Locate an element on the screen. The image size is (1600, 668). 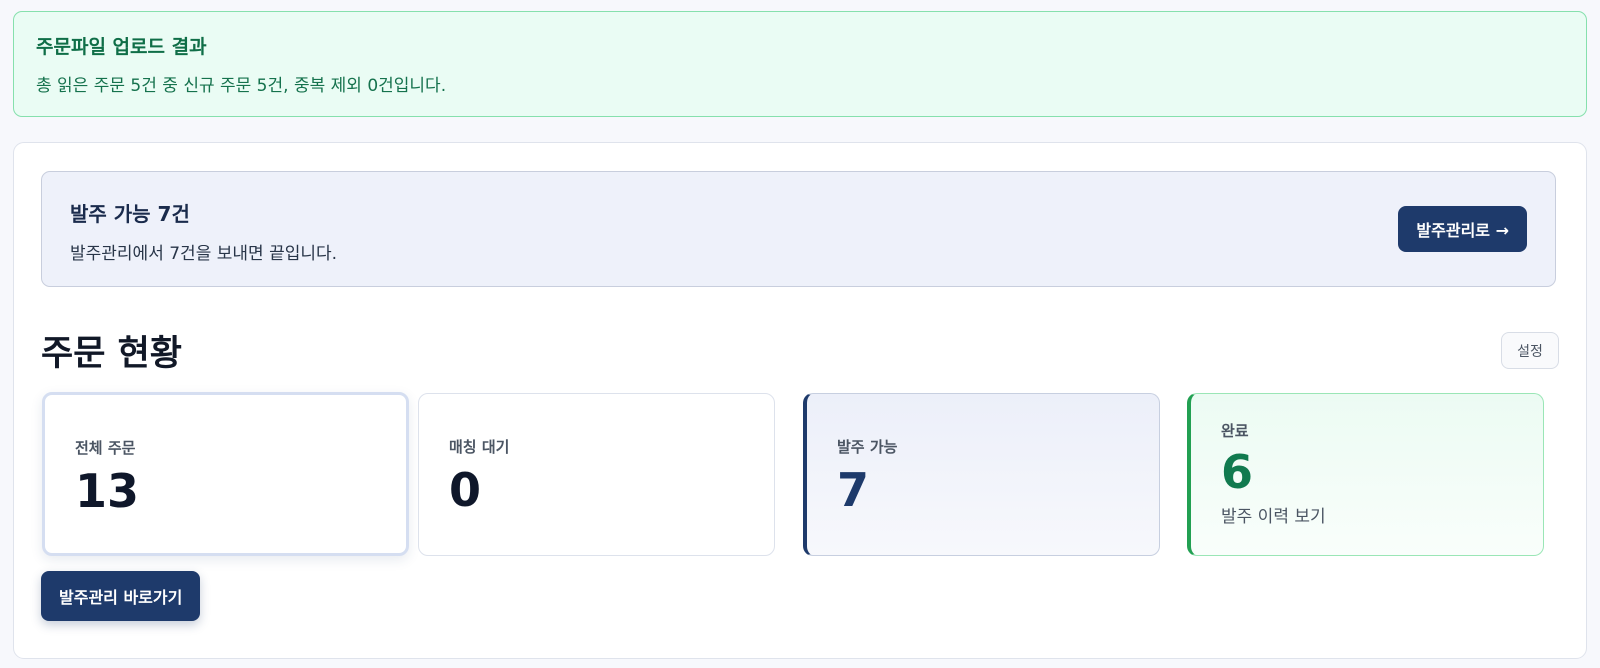
card-value: 6 is located at coordinates (1237, 472).